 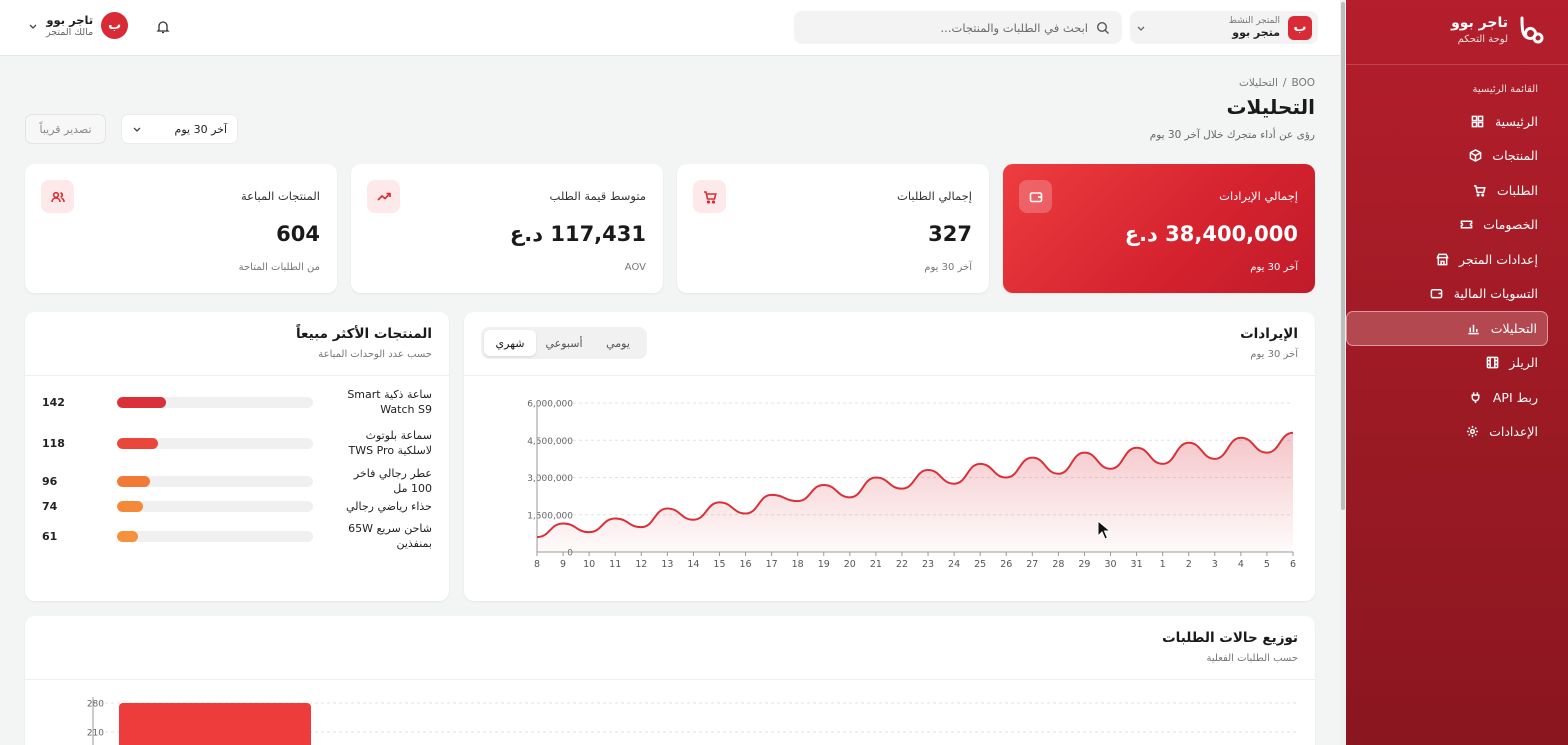 What do you see at coordinates (550, 516) in the screenshot?
I see `y-tick-label: 1,500,000` at bounding box center [550, 516].